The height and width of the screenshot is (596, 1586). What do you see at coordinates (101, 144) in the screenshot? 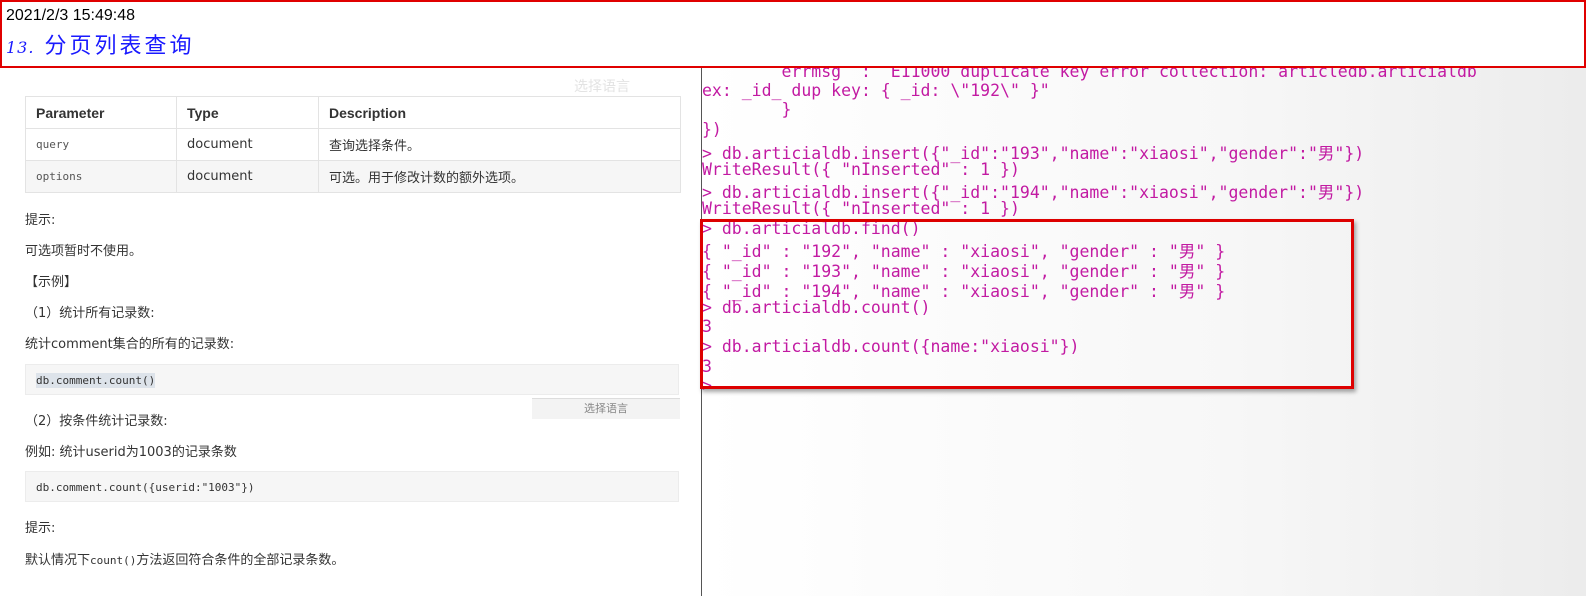
I see `param-name: query` at bounding box center [101, 144].